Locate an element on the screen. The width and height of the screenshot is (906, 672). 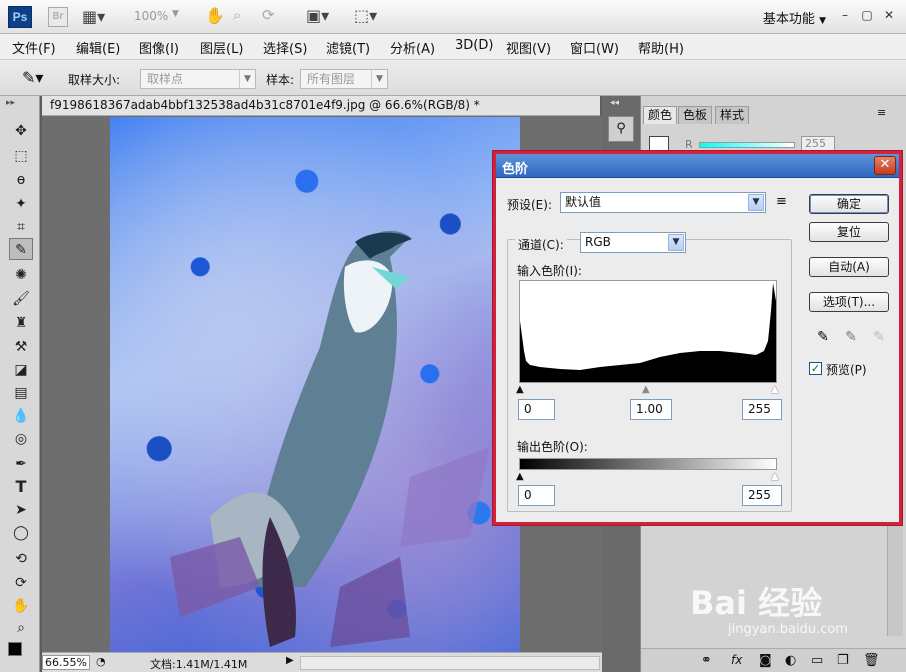
rotate-view-icon: ⟳ is located at coordinates (268, 15).